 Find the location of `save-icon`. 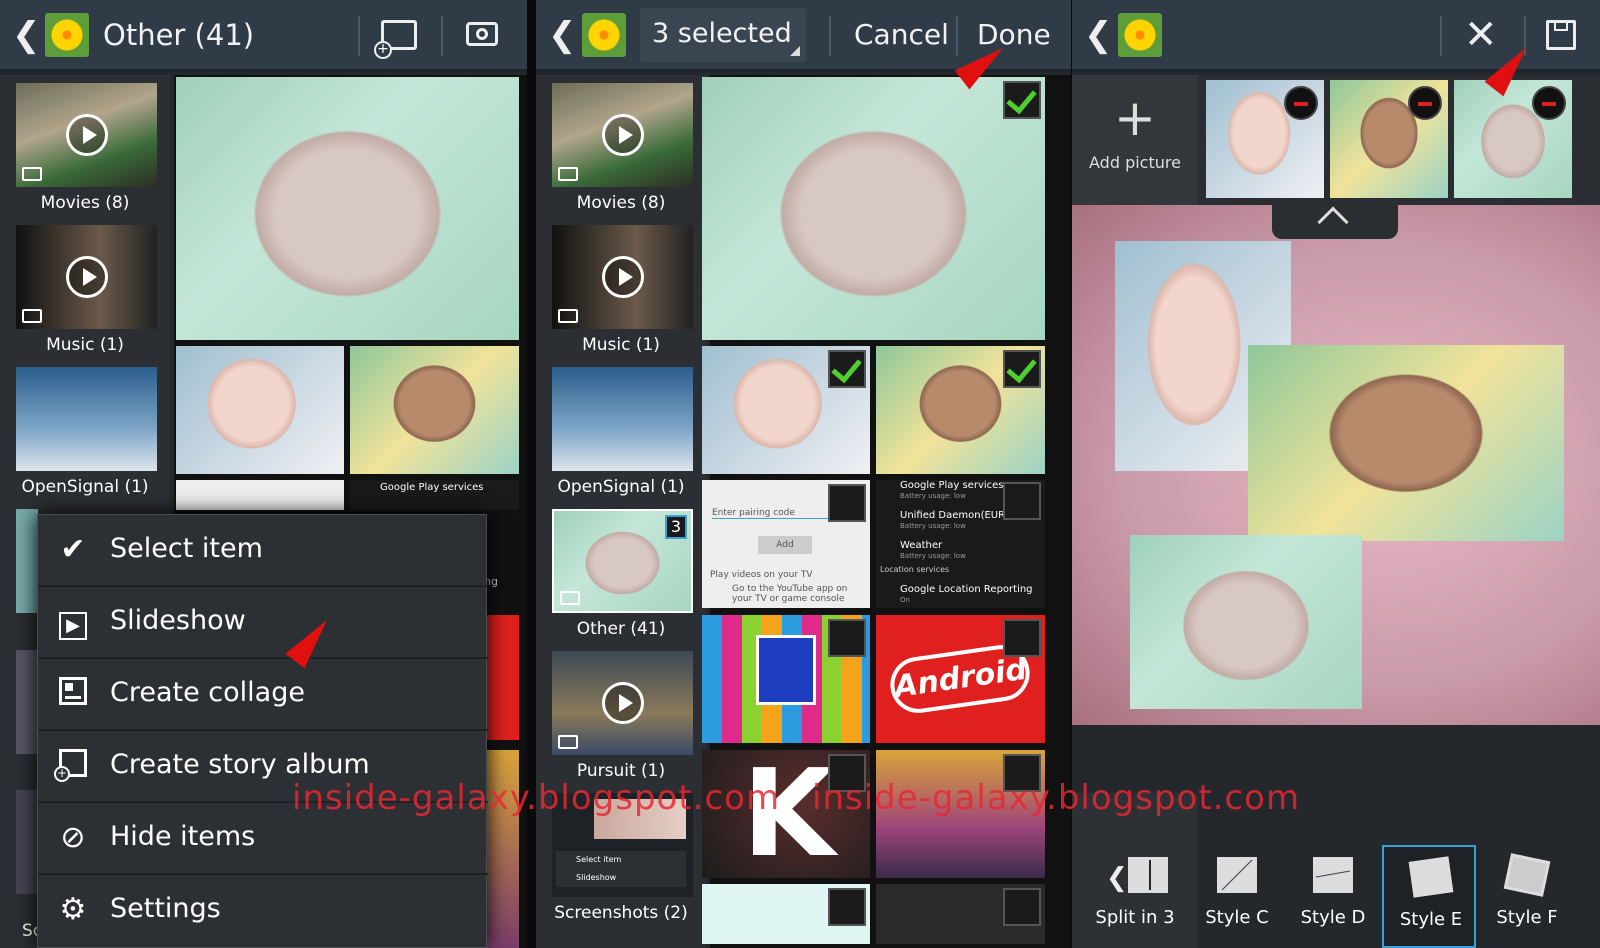

save-icon is located at coordinates (1561, 35).